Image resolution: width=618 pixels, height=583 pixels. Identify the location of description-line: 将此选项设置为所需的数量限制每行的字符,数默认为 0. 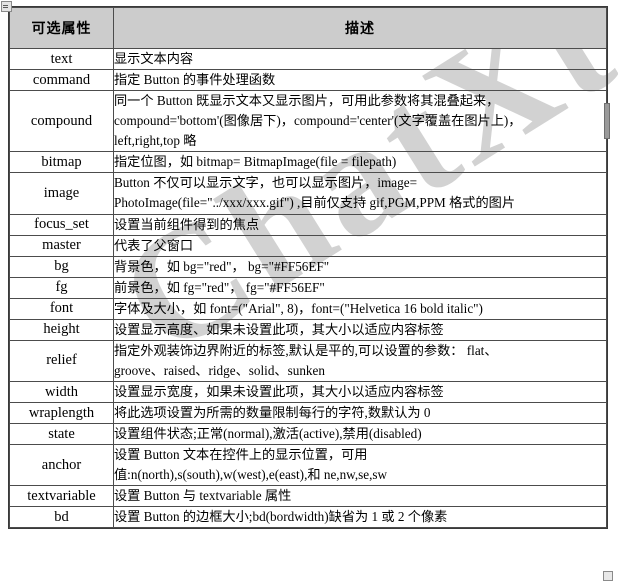
(272, 413).